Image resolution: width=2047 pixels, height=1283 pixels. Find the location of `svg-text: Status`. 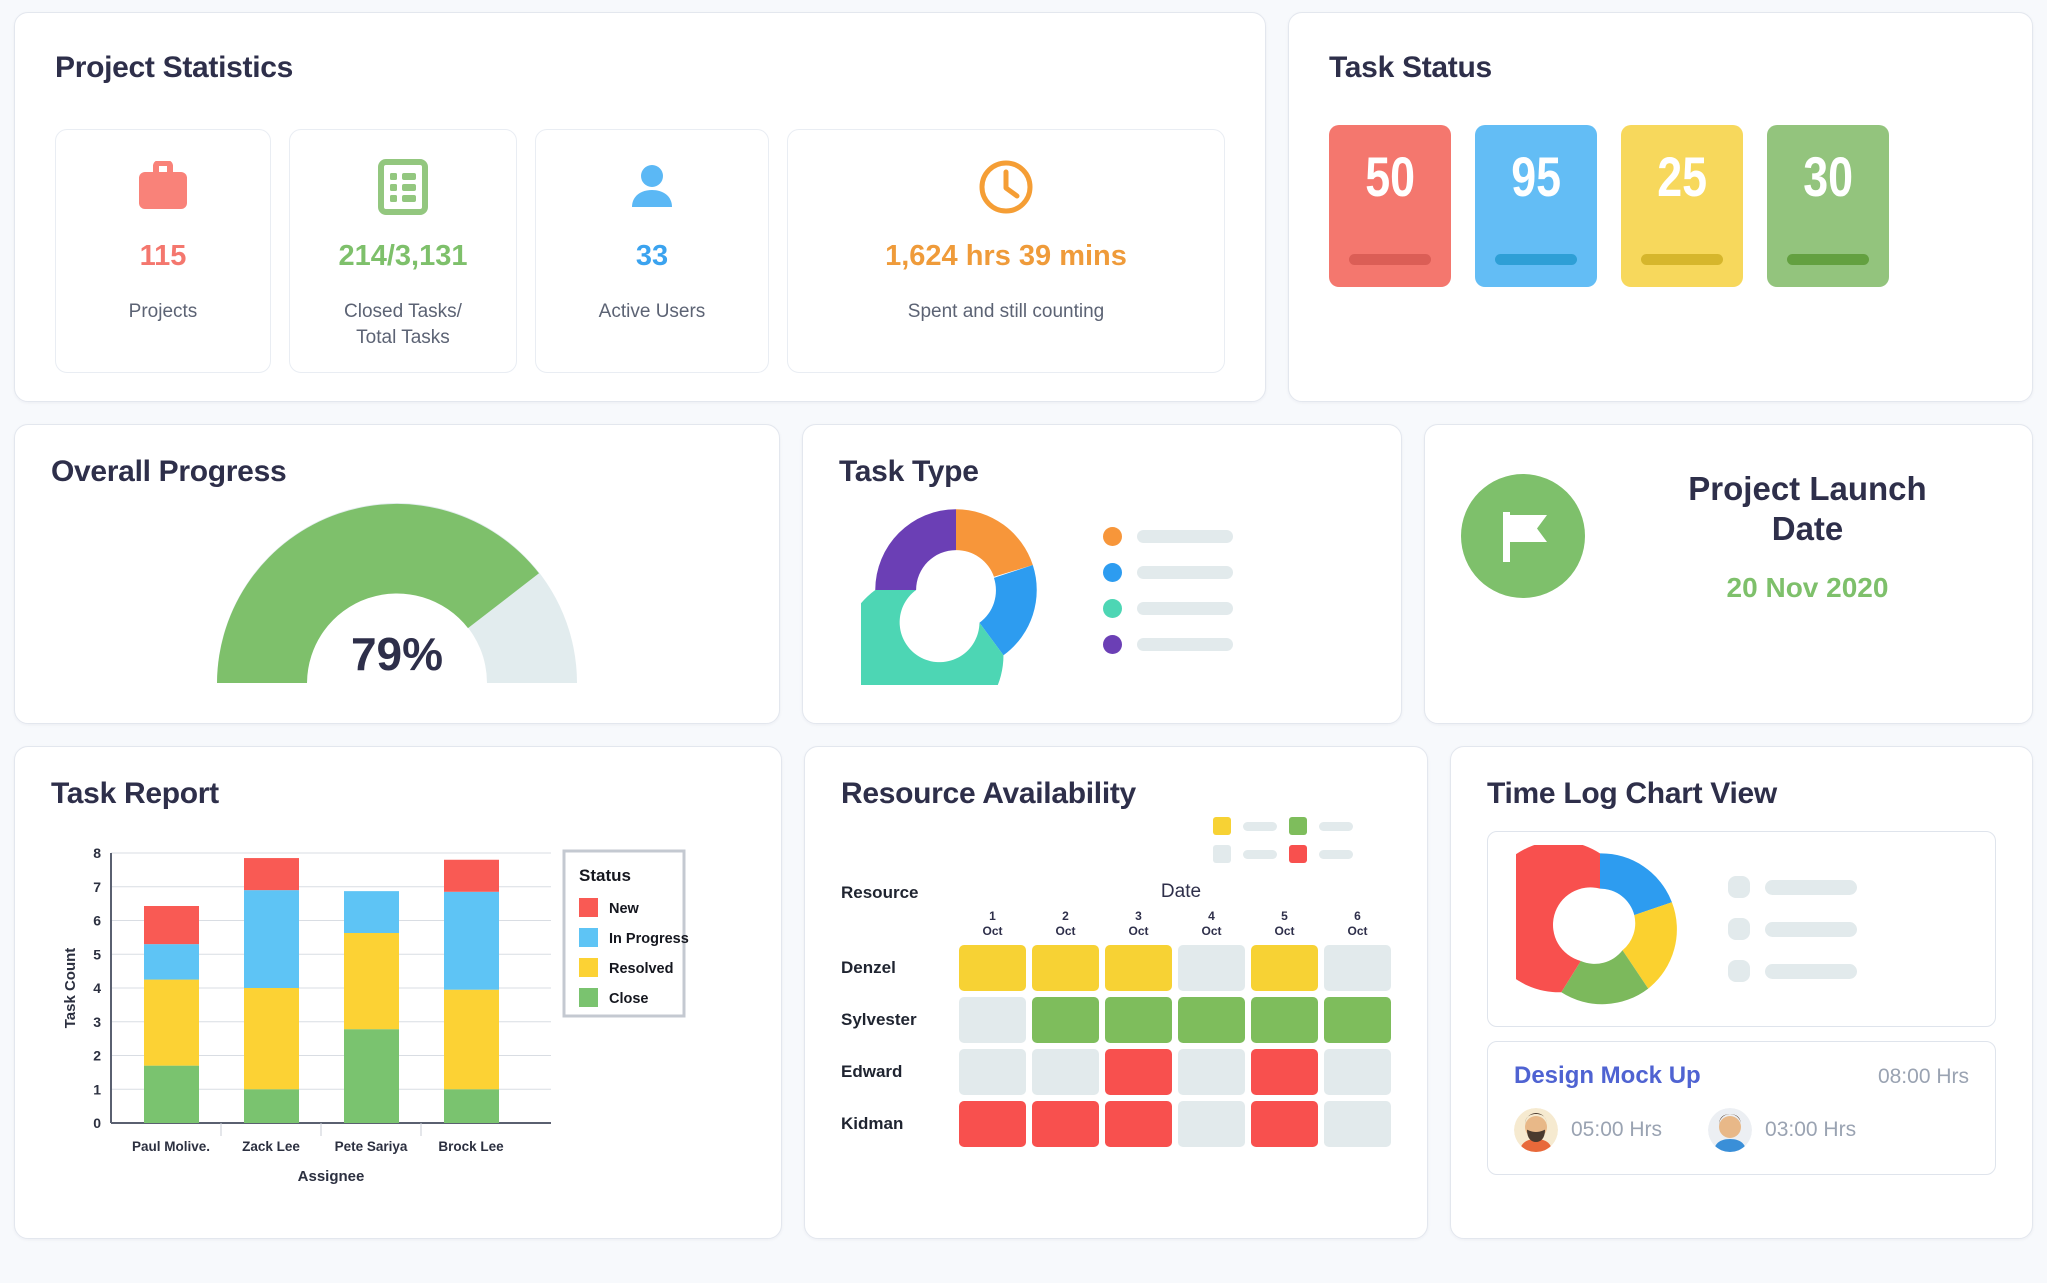

svg-text: Status is located at coordinates (605, 875).